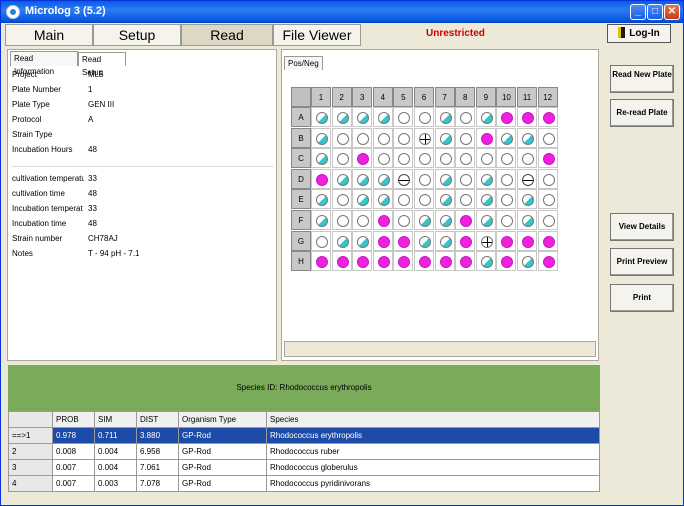 This screenshot has height=506, width=684. Describe the element at coordinates (303, 63) in the screenshot. I see `tab-pos-neg: Pos/Neg` at that location.